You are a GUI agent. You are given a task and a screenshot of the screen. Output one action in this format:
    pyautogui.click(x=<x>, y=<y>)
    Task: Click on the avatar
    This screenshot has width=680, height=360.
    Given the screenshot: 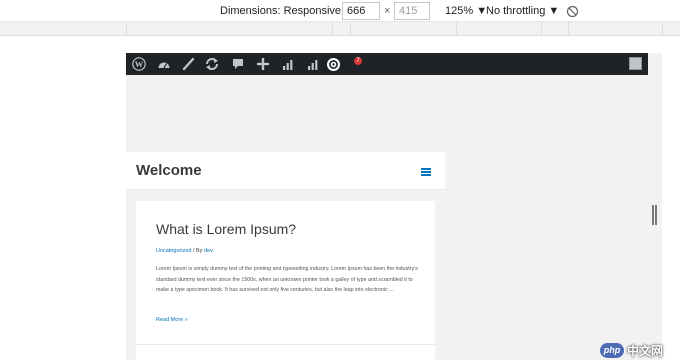 What is the action you would take?
    pyautogui.click(x=635, y=63)
    